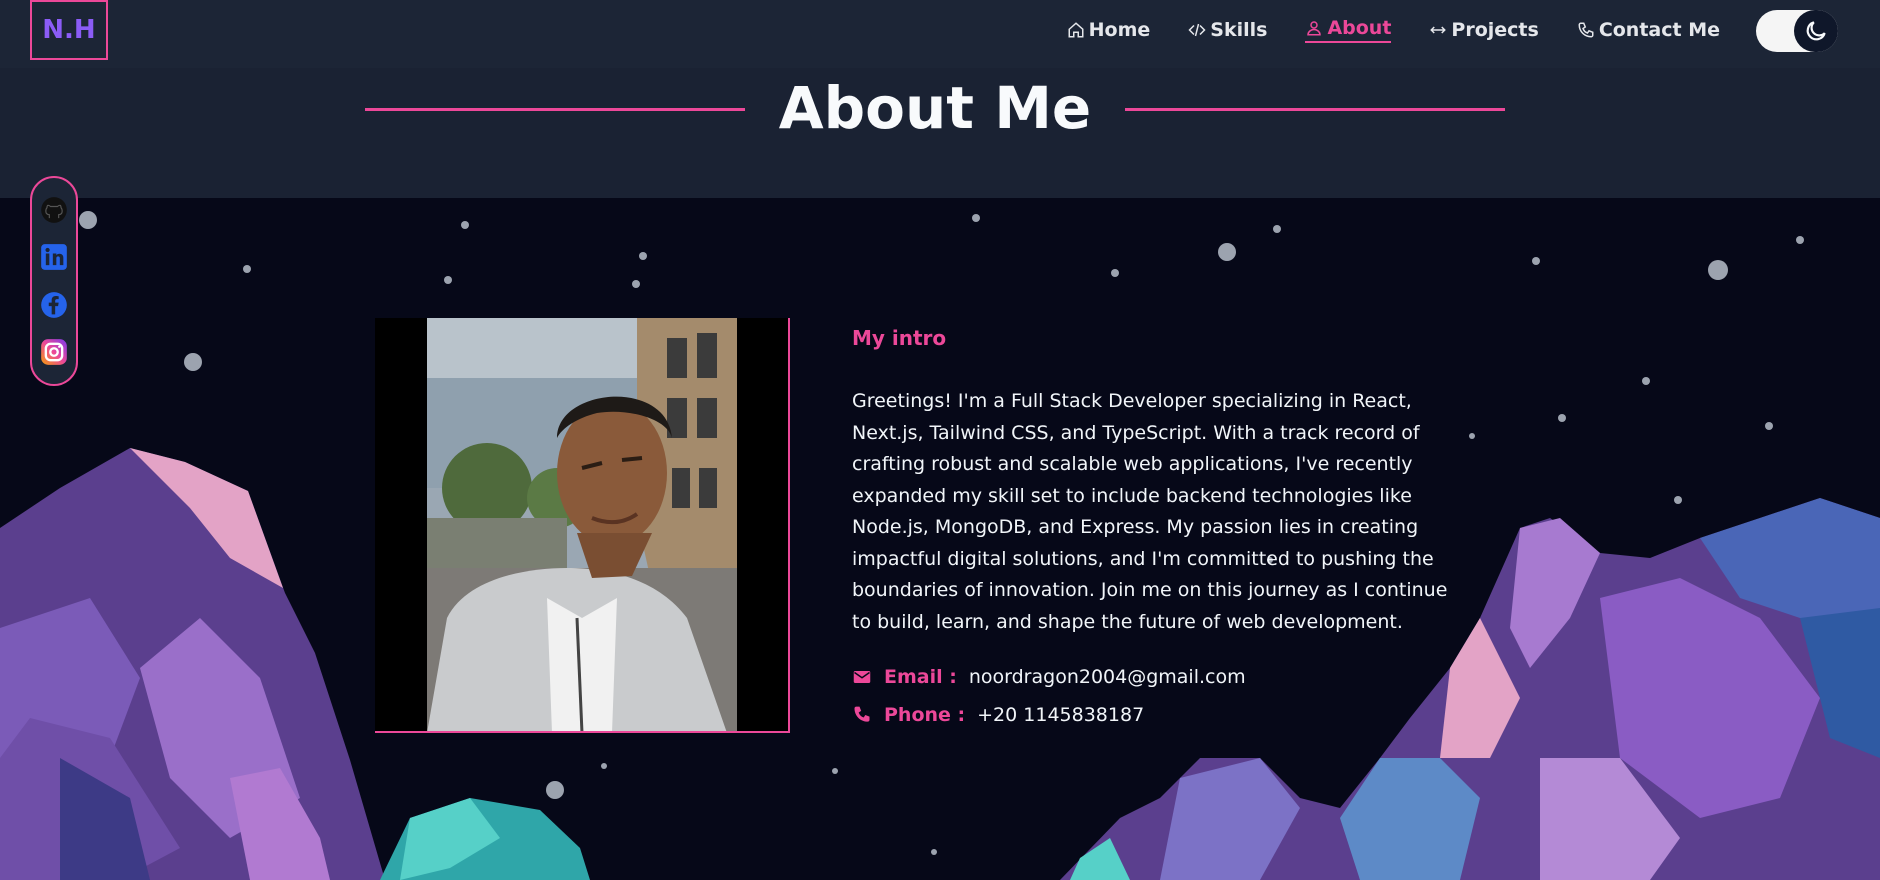 The height and width of the screenshot is (880, 1880). Describe the element at coordinates (1060, 715) in the screenshot. I see `phone-value: +20 1145838187` at that location.